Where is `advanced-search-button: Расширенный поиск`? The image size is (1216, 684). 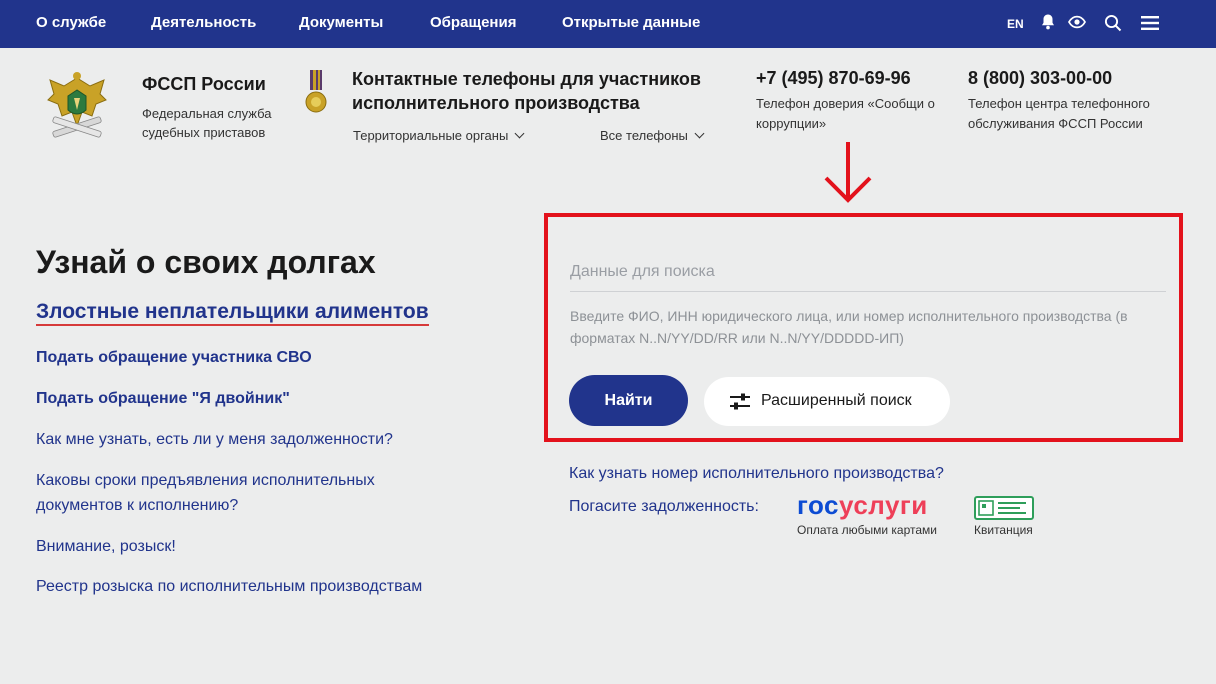 advanced-search-button: Расширенный поиск is located at coordinates (827, 401).